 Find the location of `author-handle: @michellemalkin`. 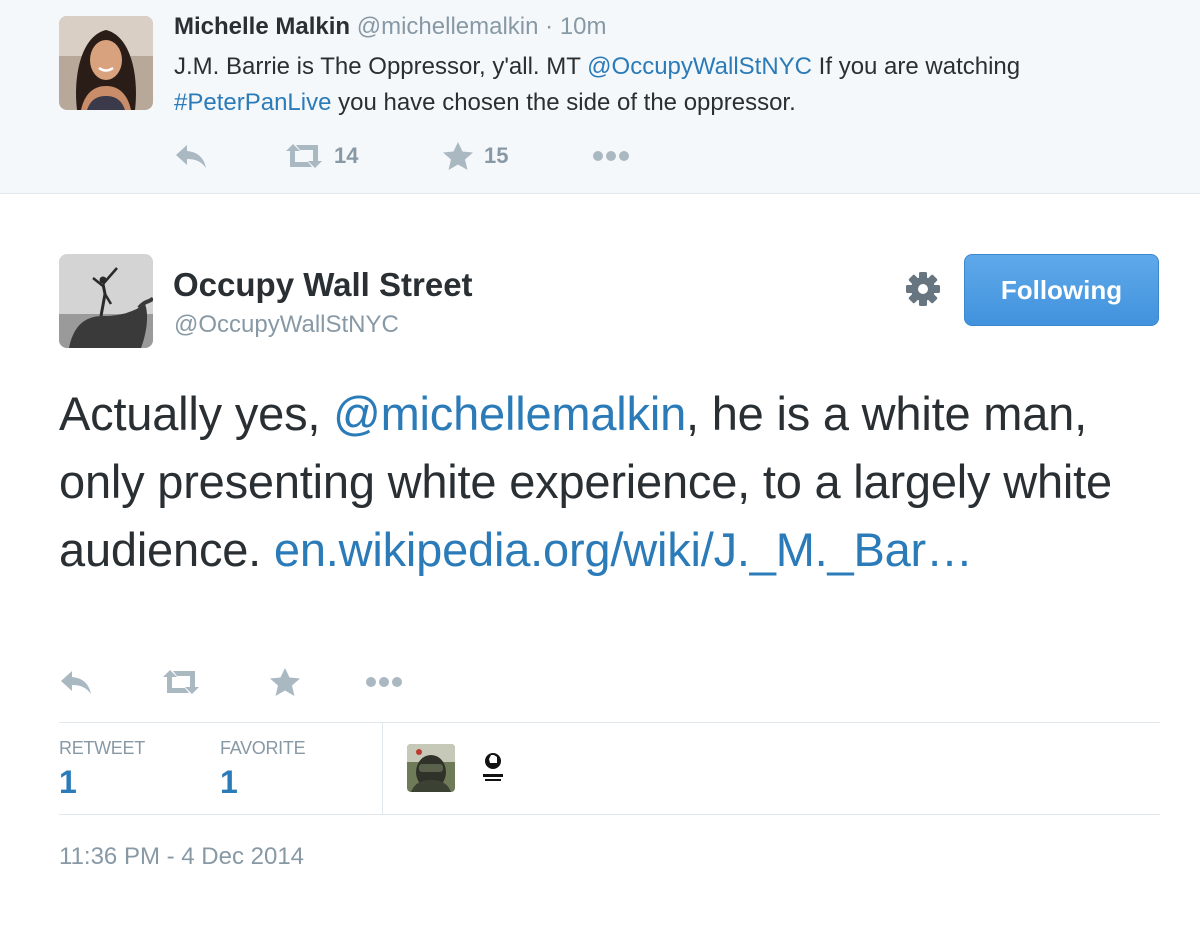

author-handle: @michellemalkin is located at coordinates (448, 26).